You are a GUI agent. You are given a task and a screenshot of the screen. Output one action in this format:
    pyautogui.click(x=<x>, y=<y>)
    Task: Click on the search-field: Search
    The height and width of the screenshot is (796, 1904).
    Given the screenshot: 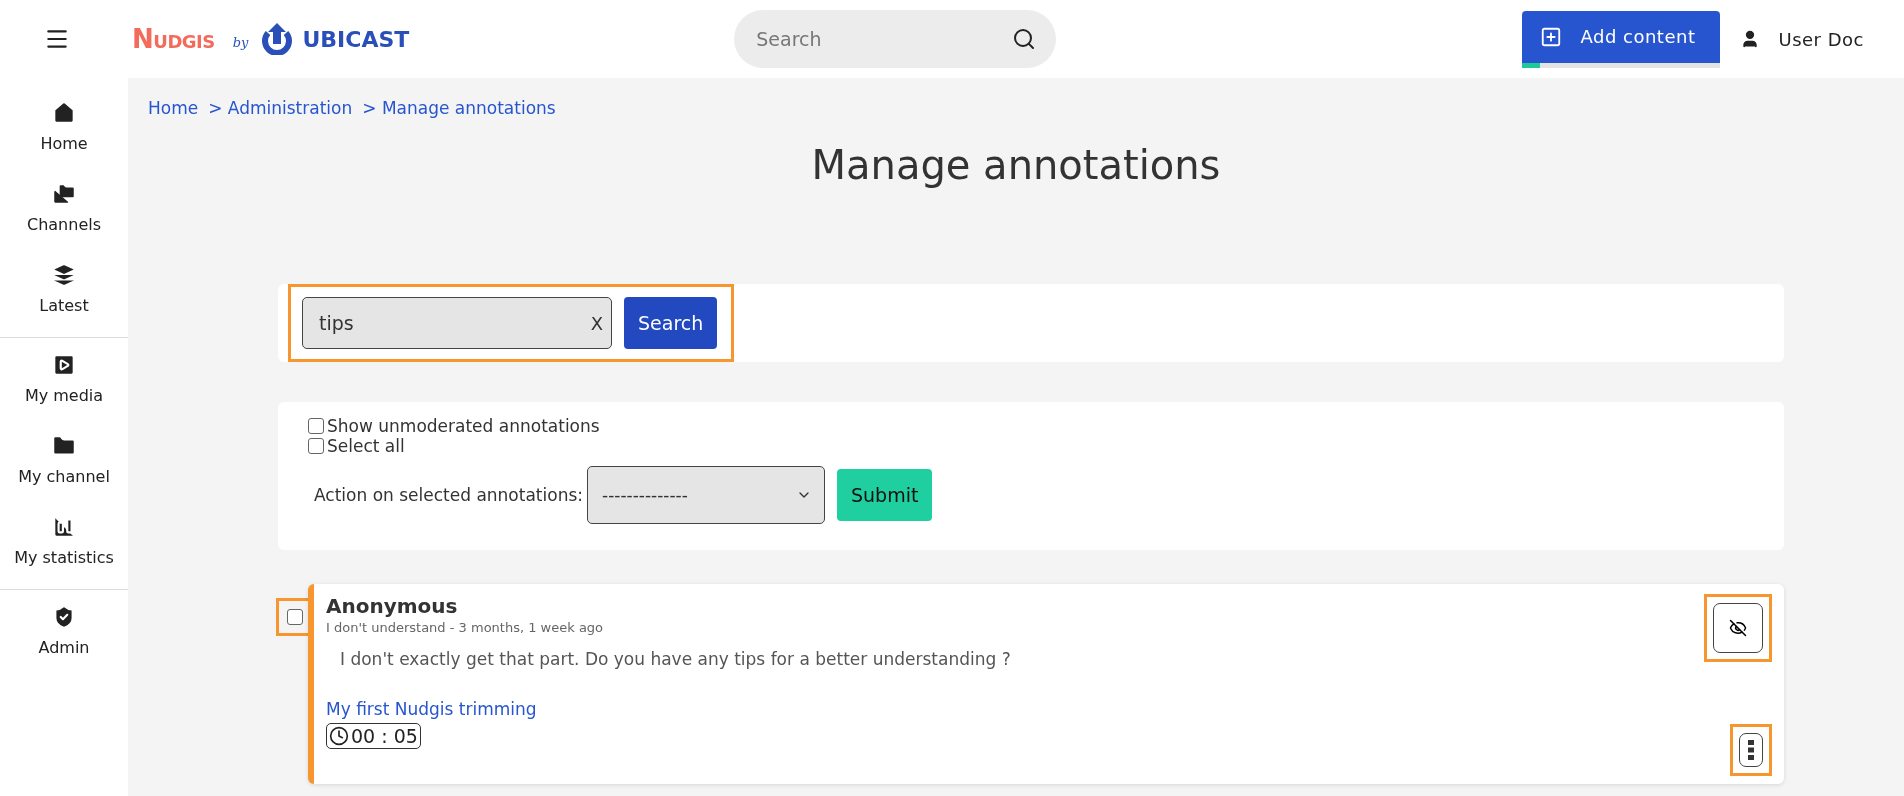 What is the action you would take?
    pyautogui.click(x=895, y=39)
    